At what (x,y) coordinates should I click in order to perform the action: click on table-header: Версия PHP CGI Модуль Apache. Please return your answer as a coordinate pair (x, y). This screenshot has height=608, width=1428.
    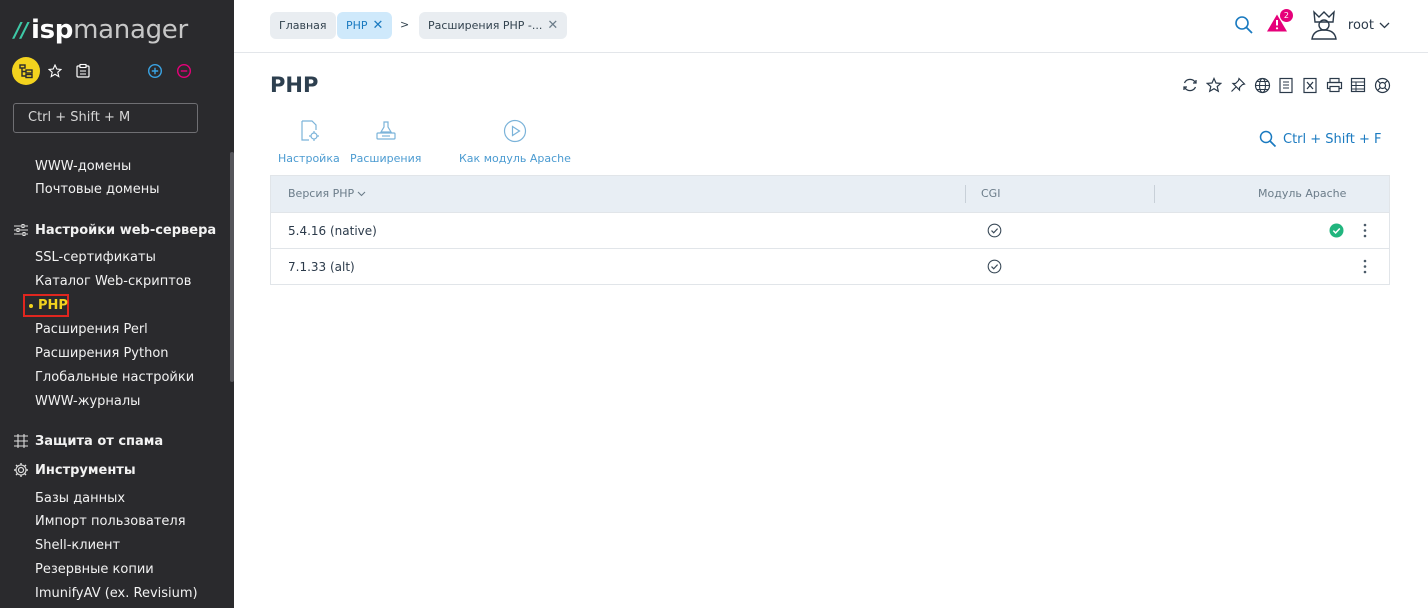
    Looking at the image, I should click on (830, 194).